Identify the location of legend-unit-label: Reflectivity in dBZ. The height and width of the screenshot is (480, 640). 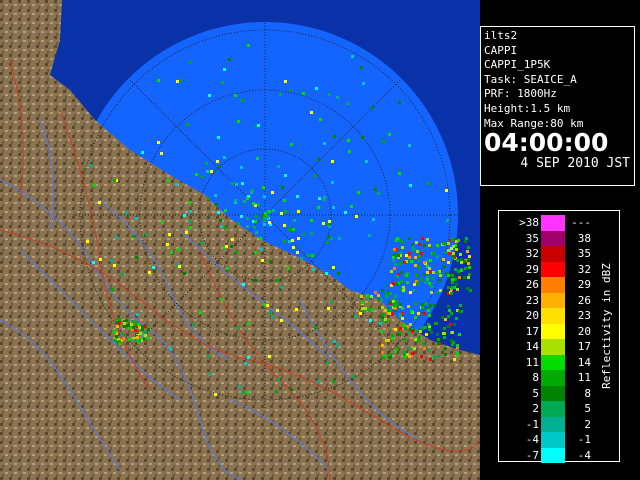
(606, 326).